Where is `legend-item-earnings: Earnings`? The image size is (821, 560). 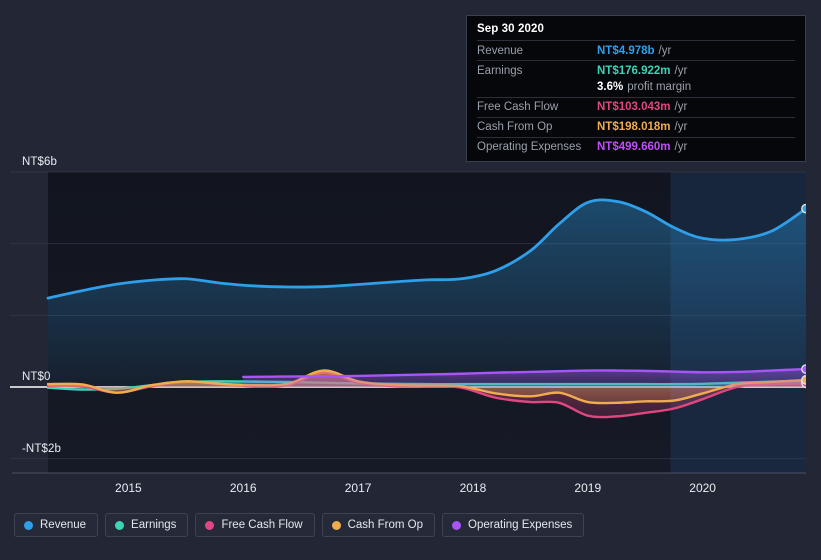 legend-item-earnings: Earnings is located at coordinates (147, 525).